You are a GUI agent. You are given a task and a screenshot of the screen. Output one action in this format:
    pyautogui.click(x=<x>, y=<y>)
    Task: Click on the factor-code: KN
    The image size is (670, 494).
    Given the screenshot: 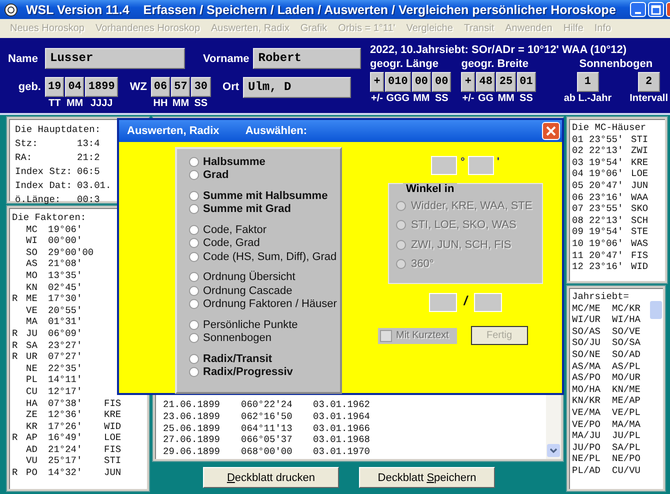 What is the action you would take?
    pyautogui.click(x=32, y=288)
    